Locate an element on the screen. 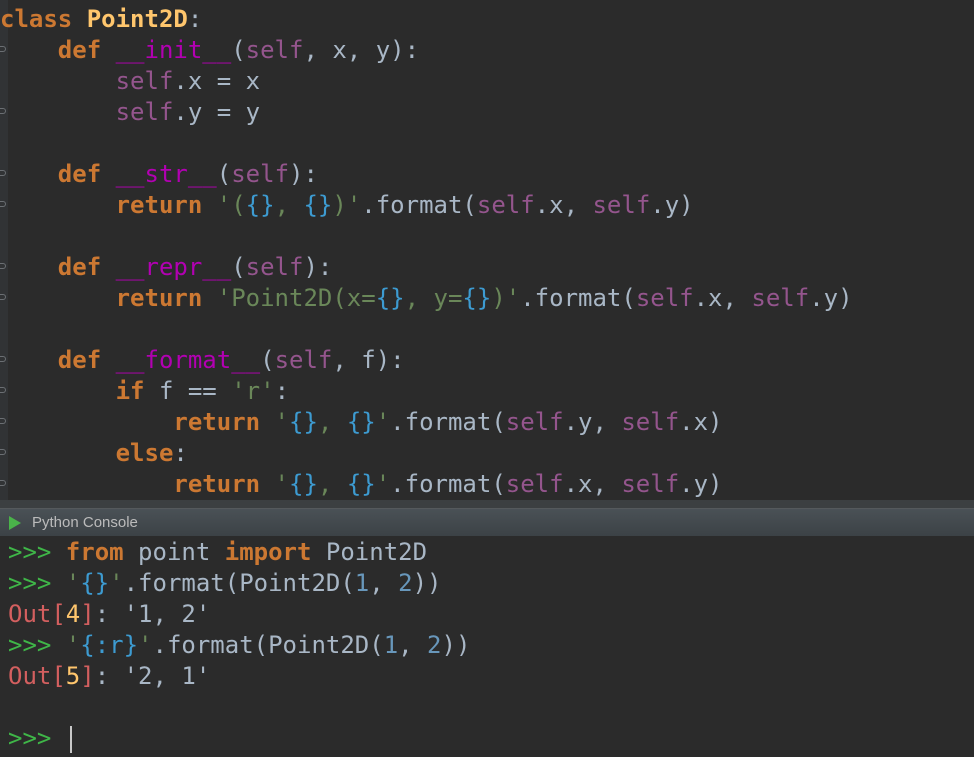 This screenshot has height=757, width=974. code-token: )) is located at coordinates (456, 645).